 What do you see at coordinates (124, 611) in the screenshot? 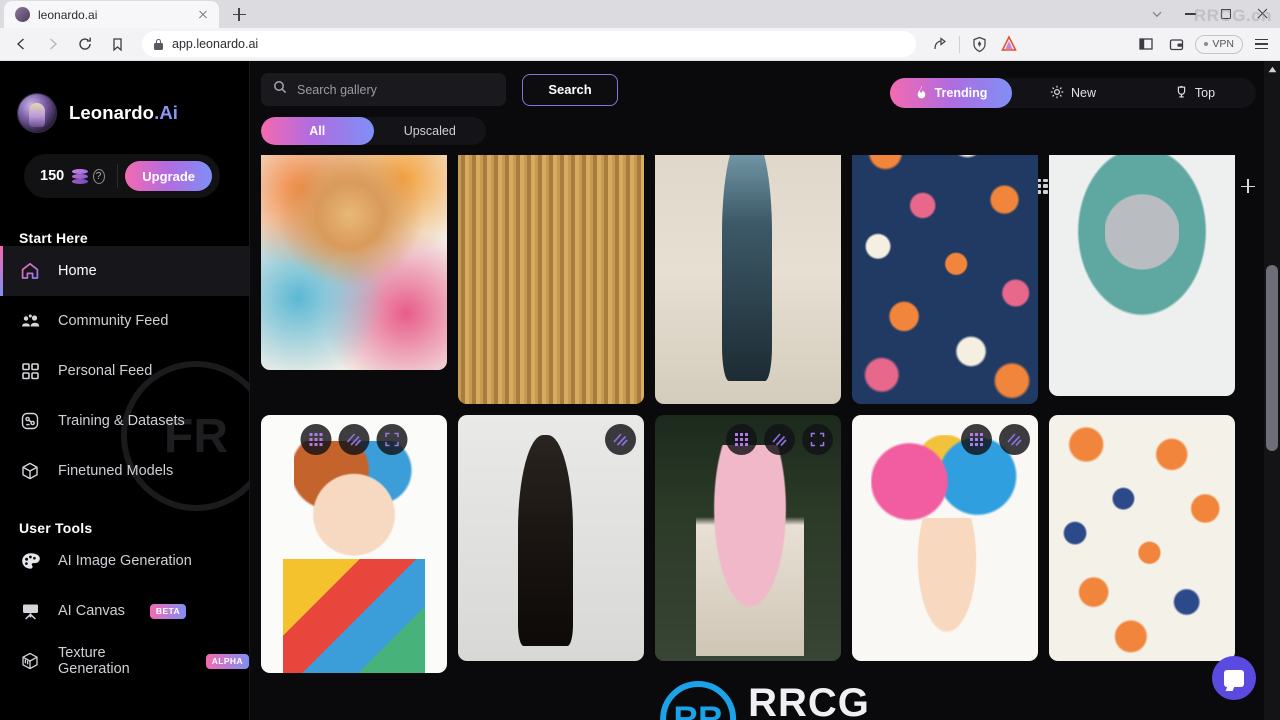
I see `sidebar-item-ai-canvas: AI Canvas BETA` at bounding box center [124, 611].